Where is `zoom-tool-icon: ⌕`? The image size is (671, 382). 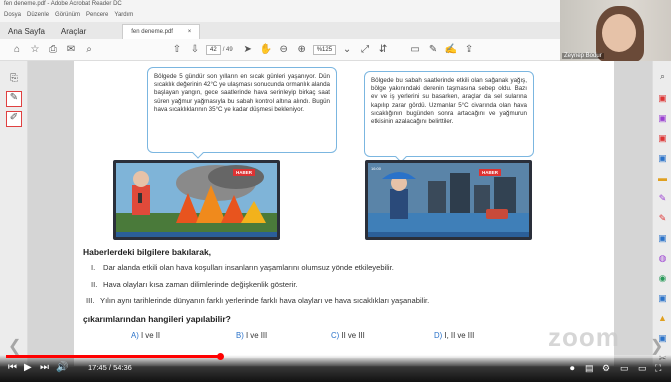
zoom-tool-icon: ⌕ is located at coordinates (662, 76).